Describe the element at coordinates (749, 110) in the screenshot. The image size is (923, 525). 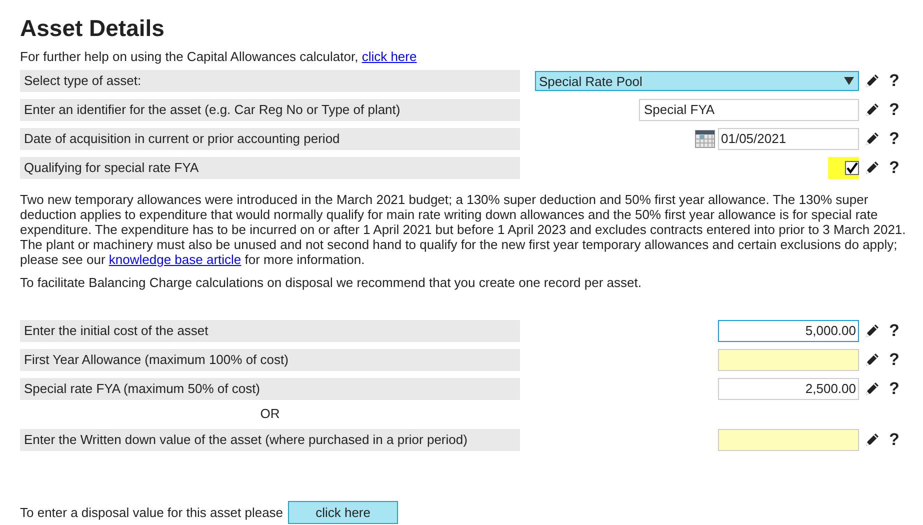
I see `identifier-field: Special FYA` at that location.